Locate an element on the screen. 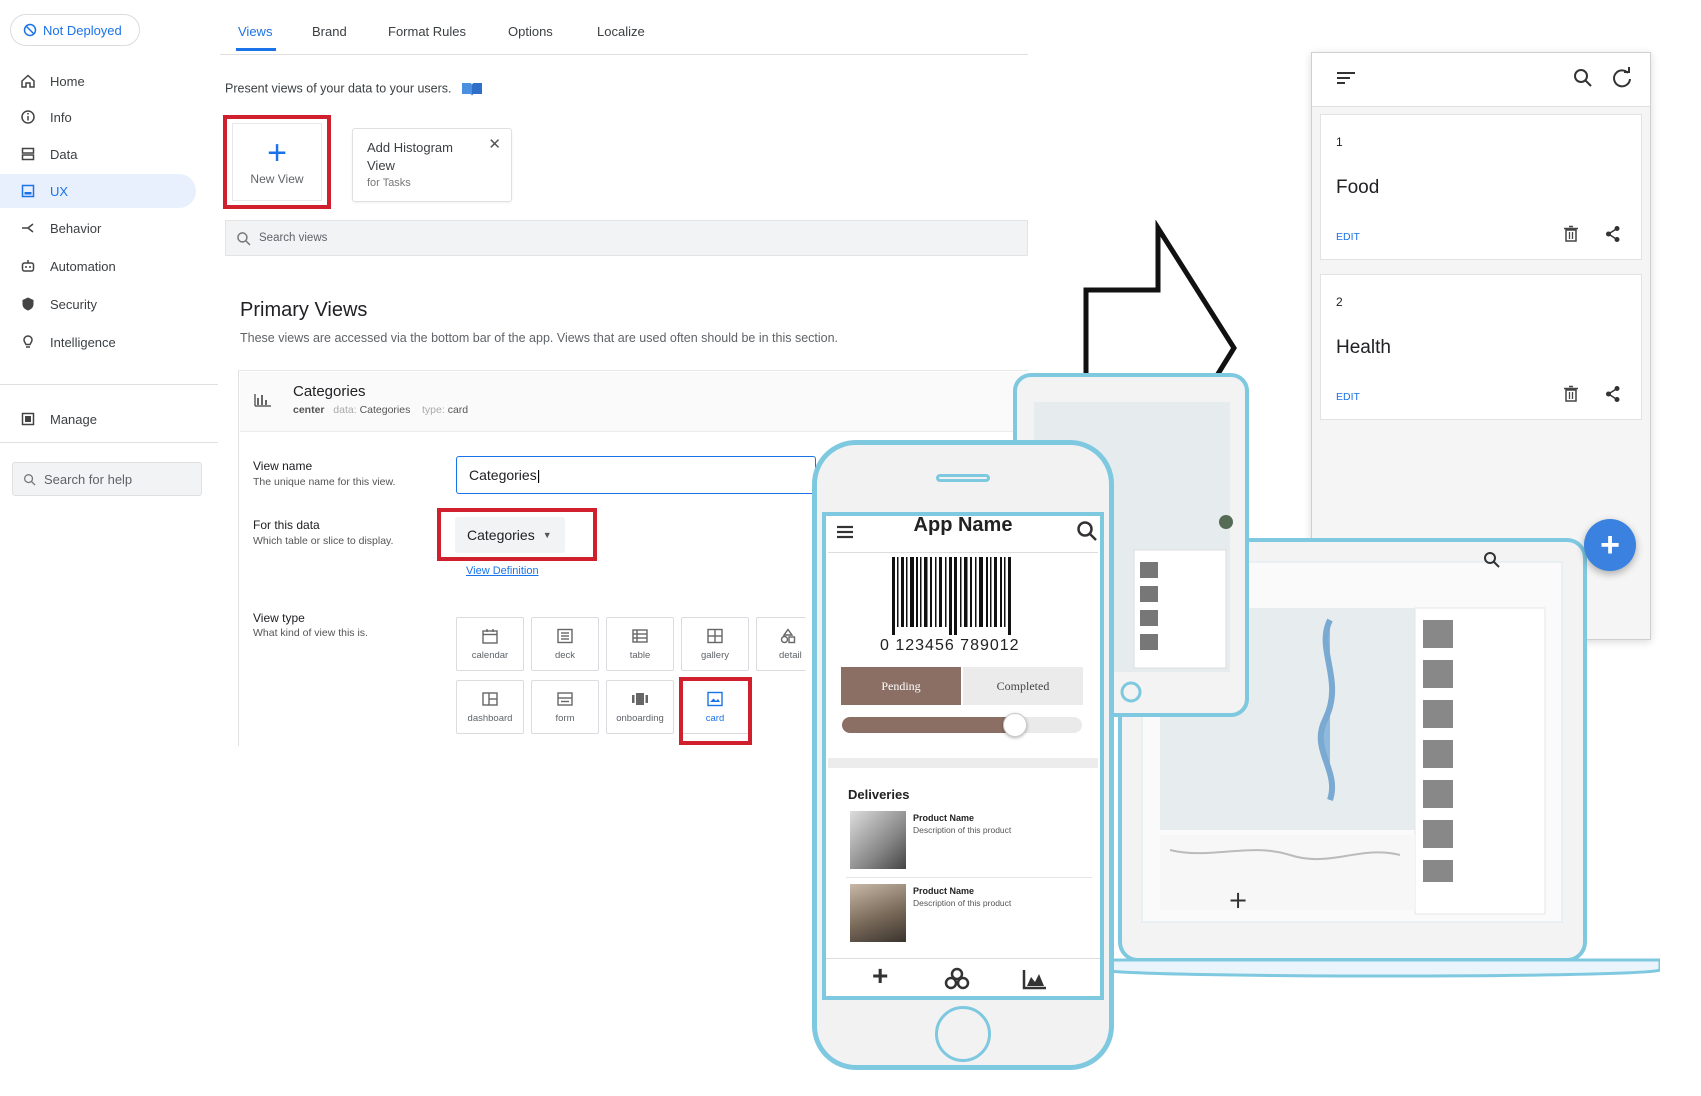 The height and width of the screenshot is (1096, 1701). view-type-form: form is located at coordinates (565, 707).